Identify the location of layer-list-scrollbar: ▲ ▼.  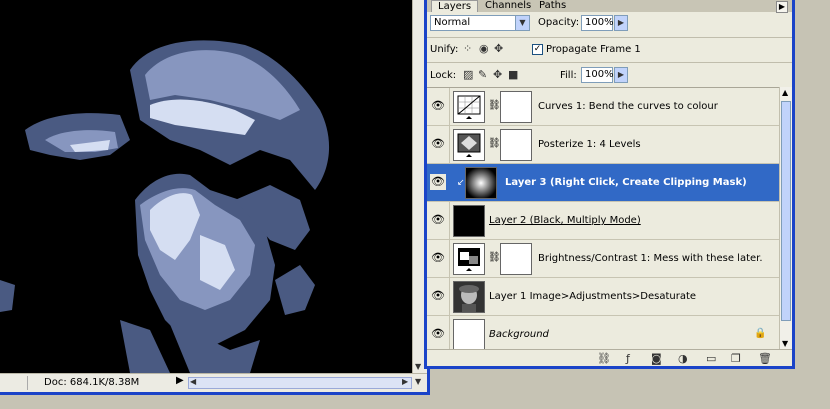
(785, 218).